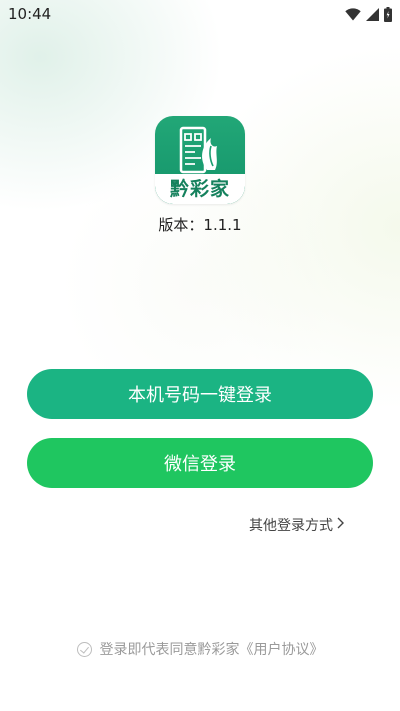 The height and width of the screenshot is (711, 400). What do you see at coordinates (340, 525) in the screenshot?
I see `chevron-right-icon` at bounding box center [340, 525].